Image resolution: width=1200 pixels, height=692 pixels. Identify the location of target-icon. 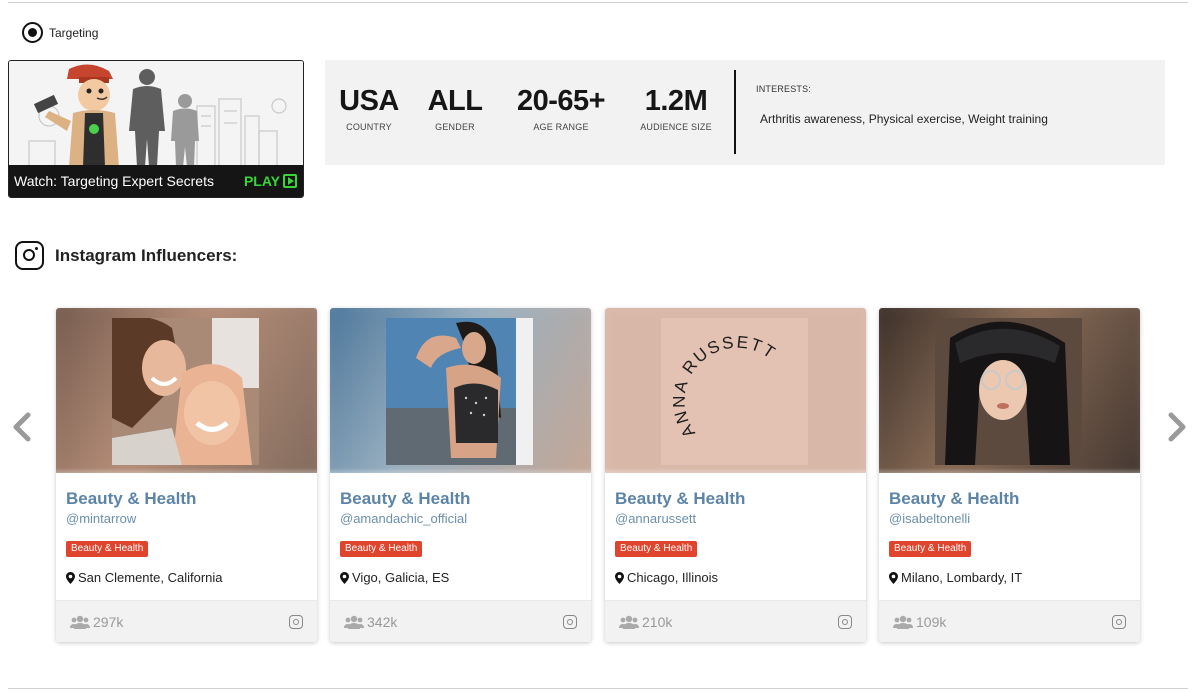
(32, 32).